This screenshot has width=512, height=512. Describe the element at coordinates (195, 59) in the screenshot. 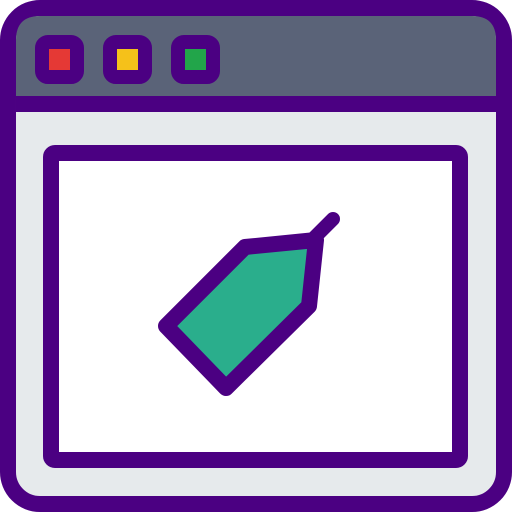

I see `maximize-control` at that location.